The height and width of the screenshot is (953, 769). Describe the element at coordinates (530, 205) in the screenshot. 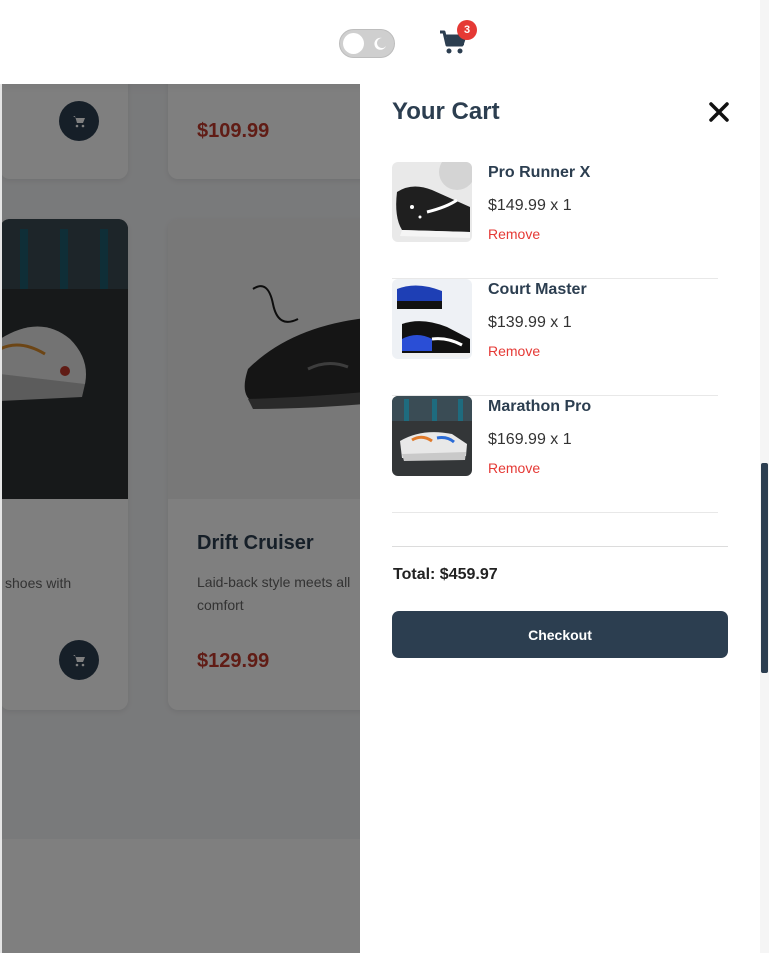

I see `cart-item-price: $149.99 x 1` at that location.